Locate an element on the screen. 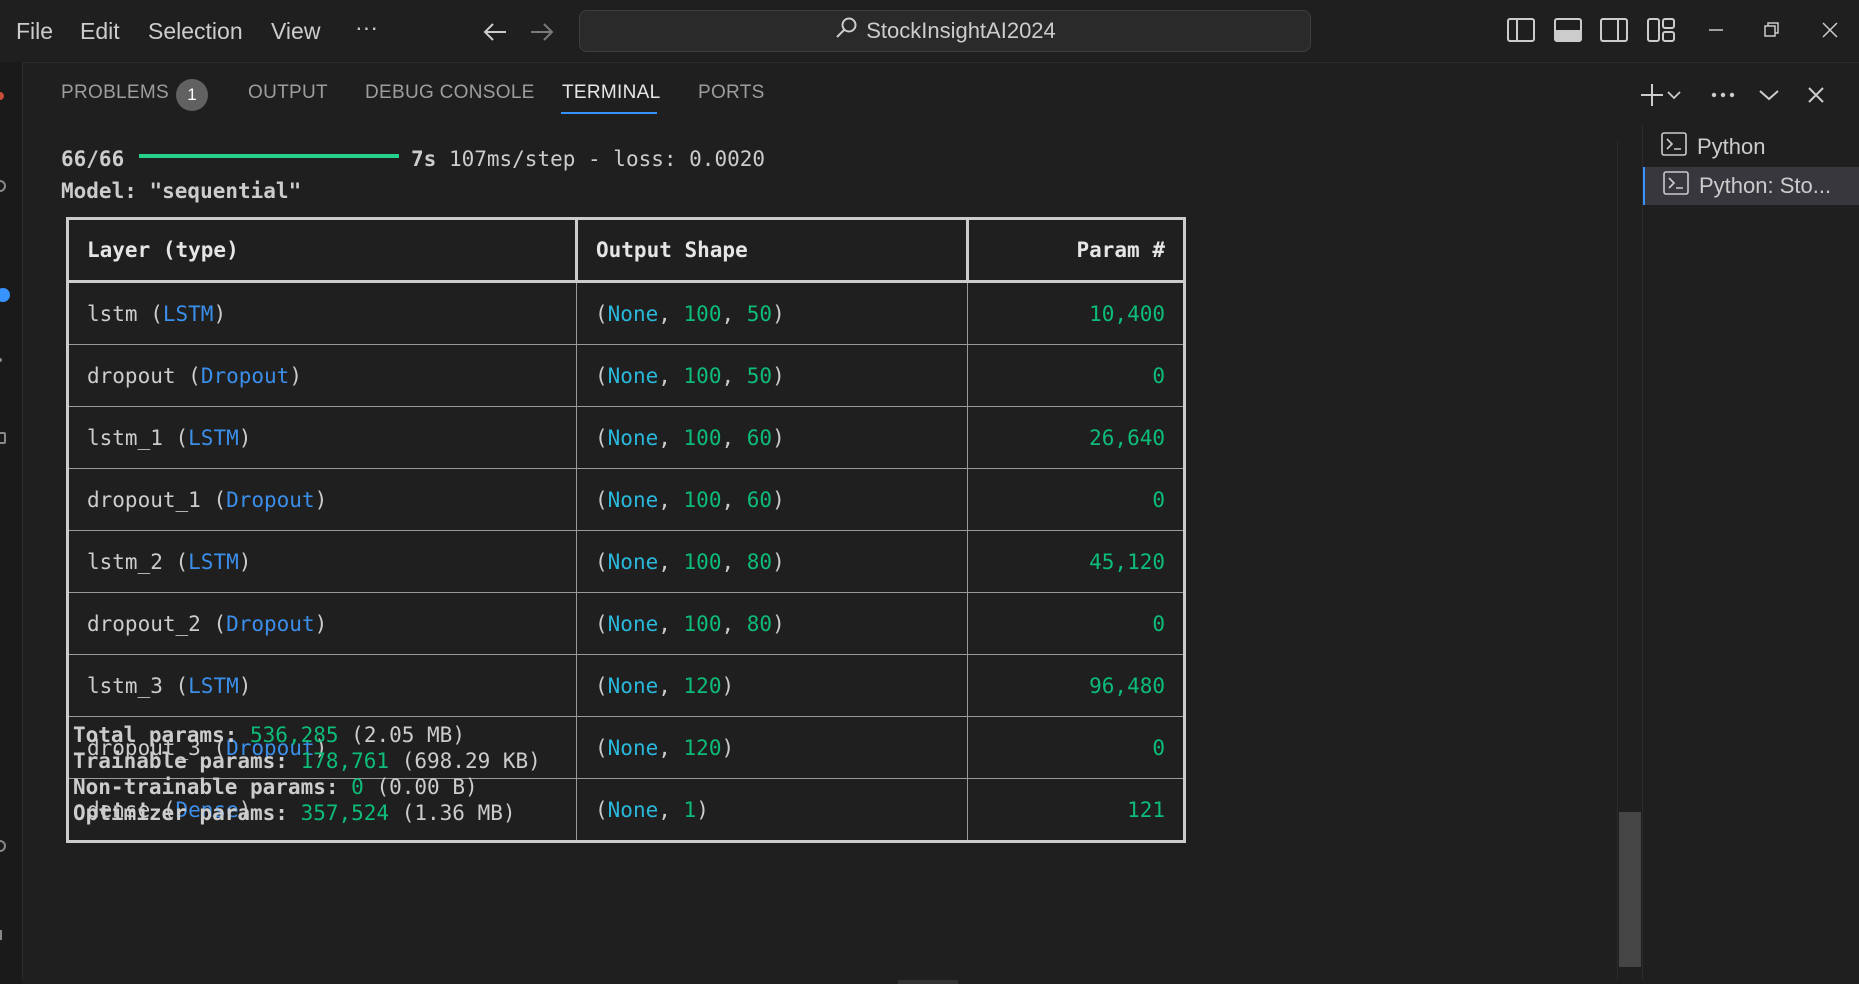 Image resolution: width=1859 pixels, height=984 pixels. summary-value: 0 is located at coordinates (357, 787).